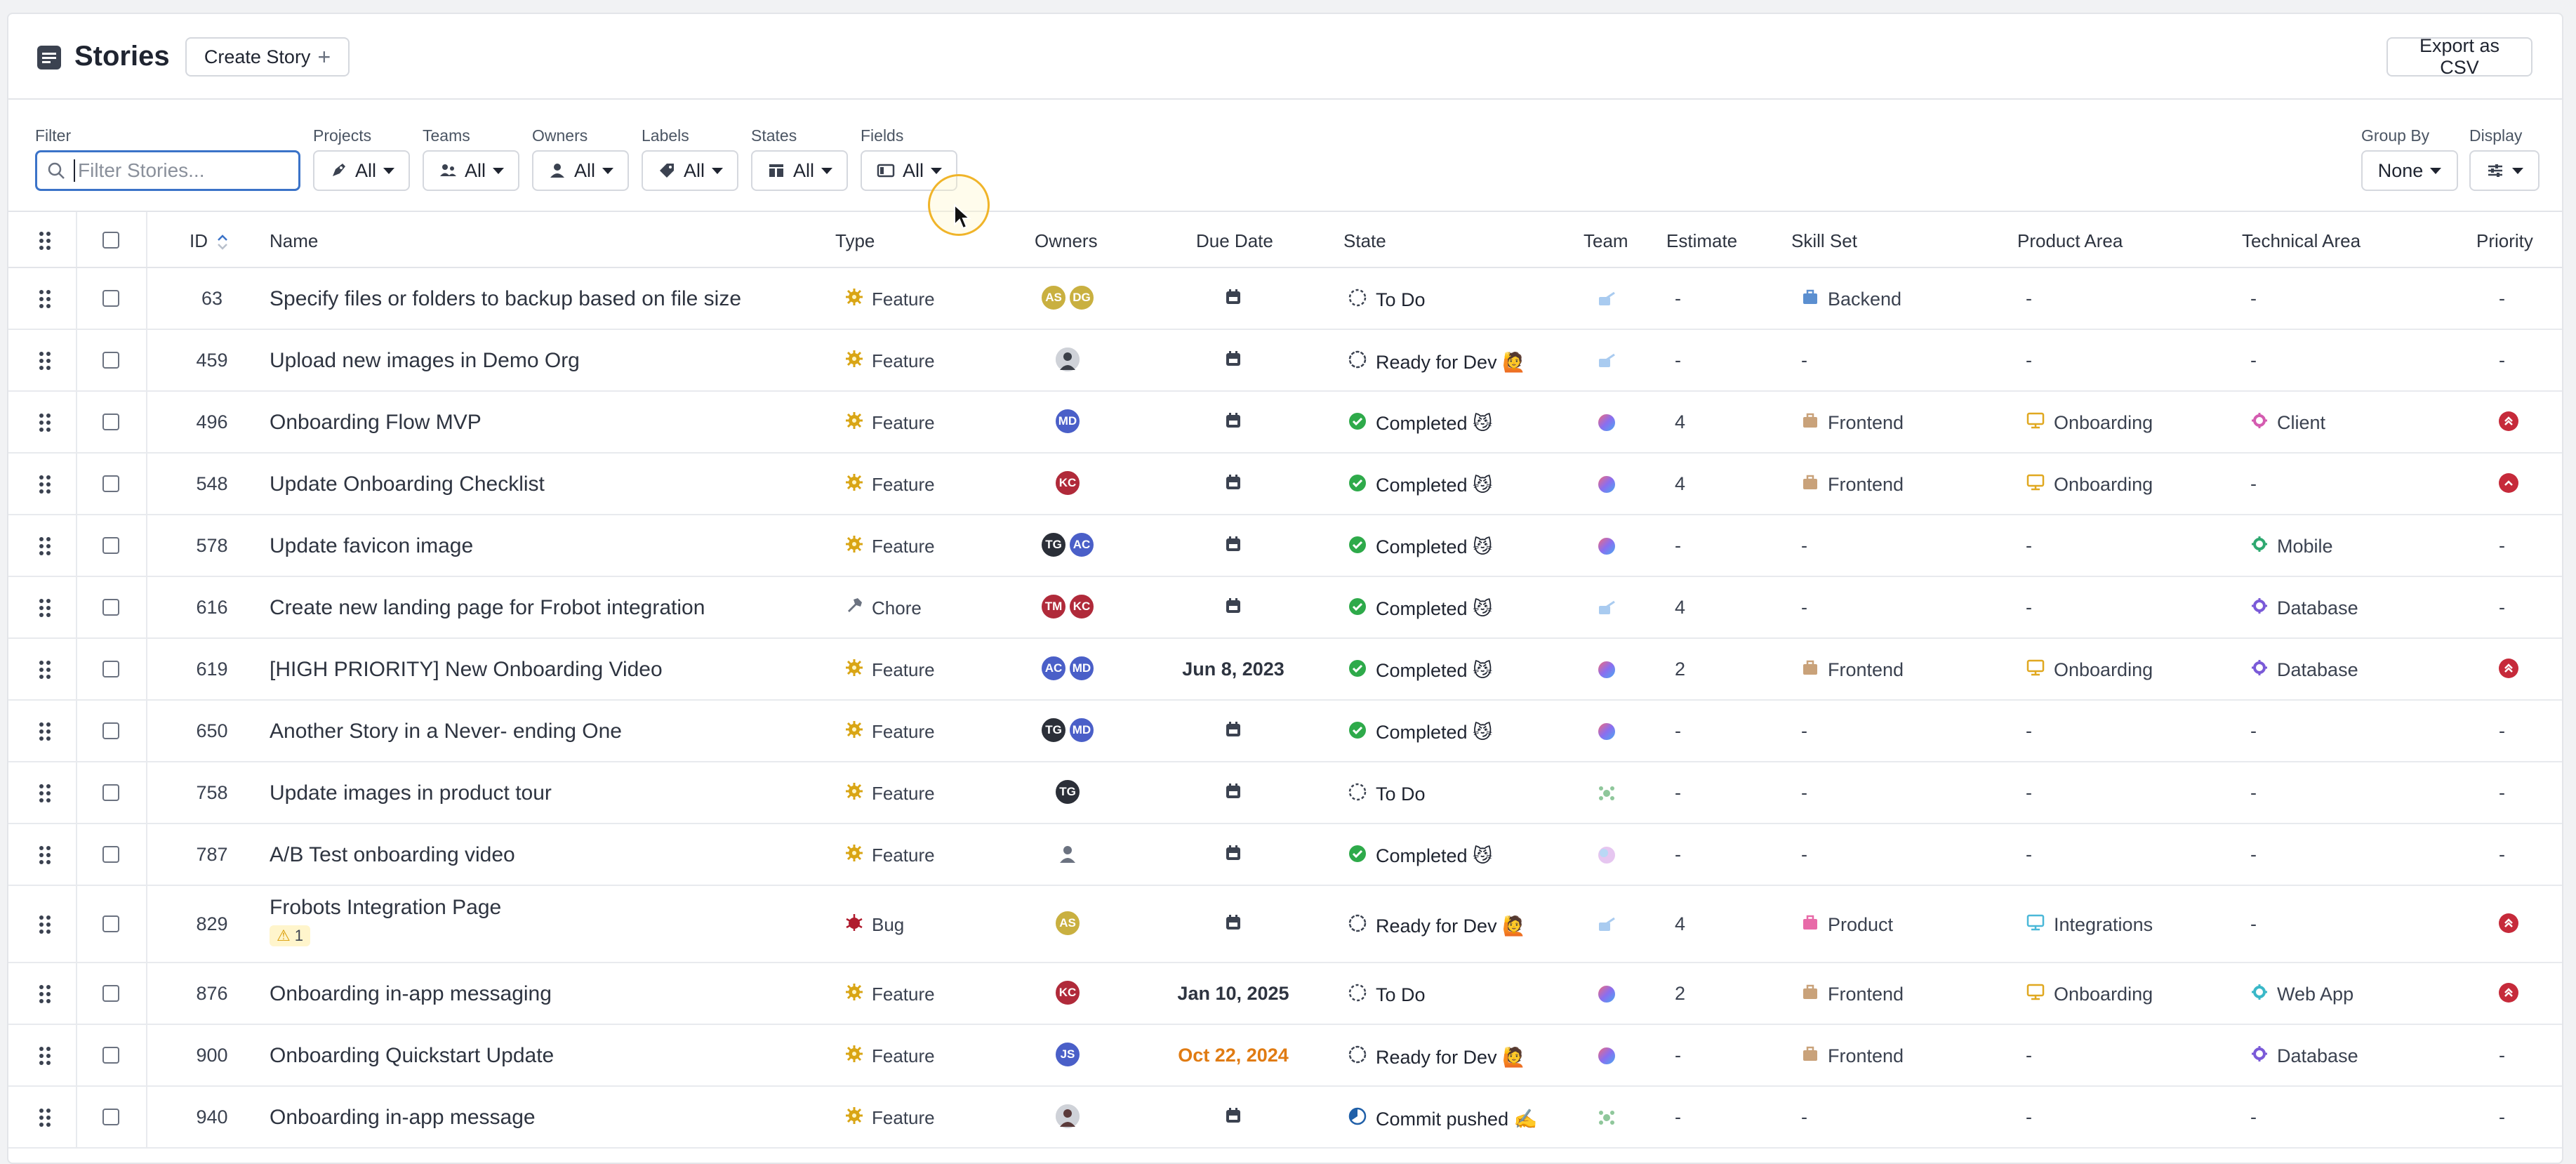  I want to click on owner-avatars: AS, so click(1068, 923).